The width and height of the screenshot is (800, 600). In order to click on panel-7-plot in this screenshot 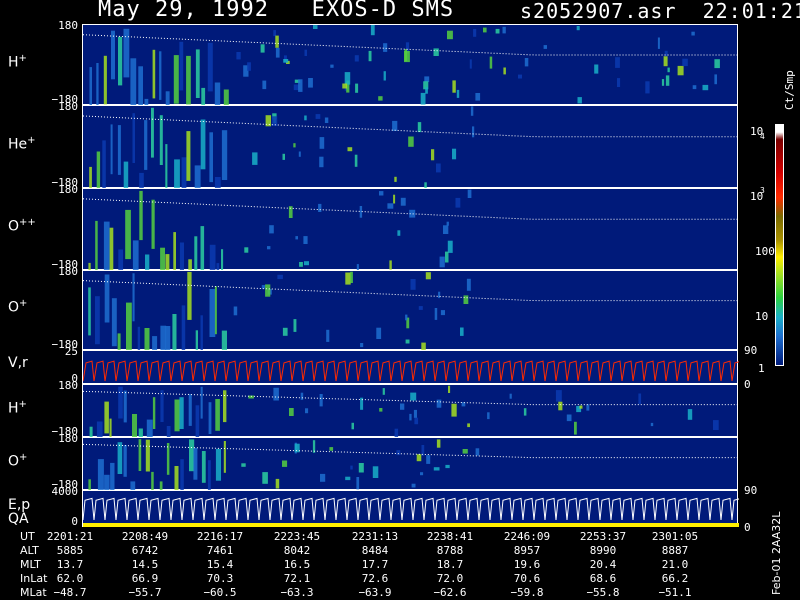, I will do `click(411, 512)`.